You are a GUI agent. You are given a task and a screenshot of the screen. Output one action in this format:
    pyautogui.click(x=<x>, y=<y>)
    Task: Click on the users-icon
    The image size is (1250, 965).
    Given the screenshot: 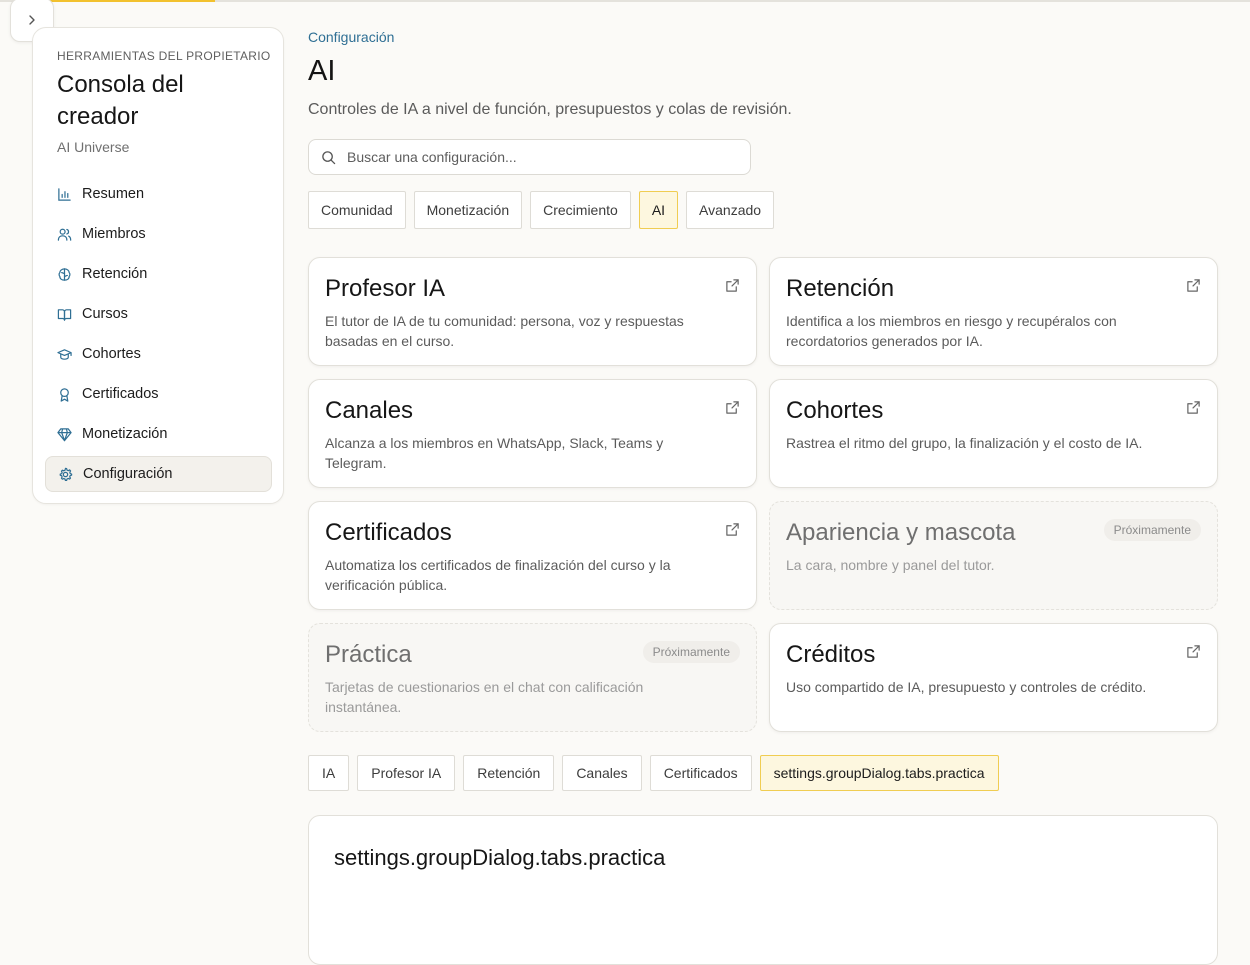 What is the action you would take?
    pyautogui.click(x=64, y=234)
    